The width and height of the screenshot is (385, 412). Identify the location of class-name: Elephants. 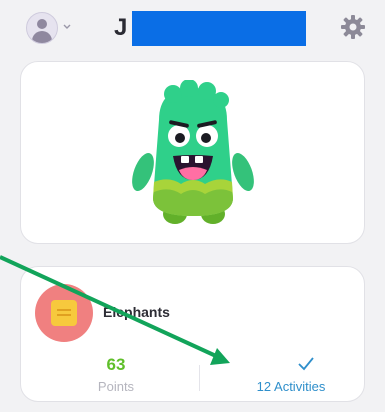
(136, 312).